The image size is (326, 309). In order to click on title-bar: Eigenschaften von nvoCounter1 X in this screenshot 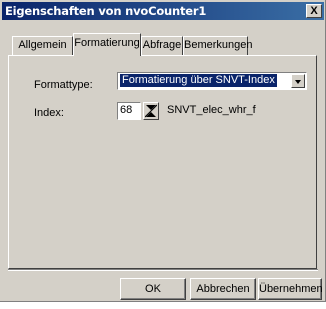, I will do `click(163, 11)`.